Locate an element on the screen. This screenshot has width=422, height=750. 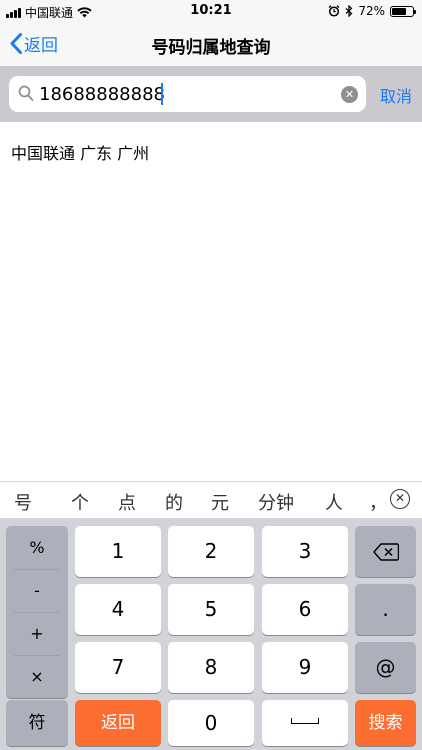
suggestion-item: 分钟 is located at coordinates (276, 502).